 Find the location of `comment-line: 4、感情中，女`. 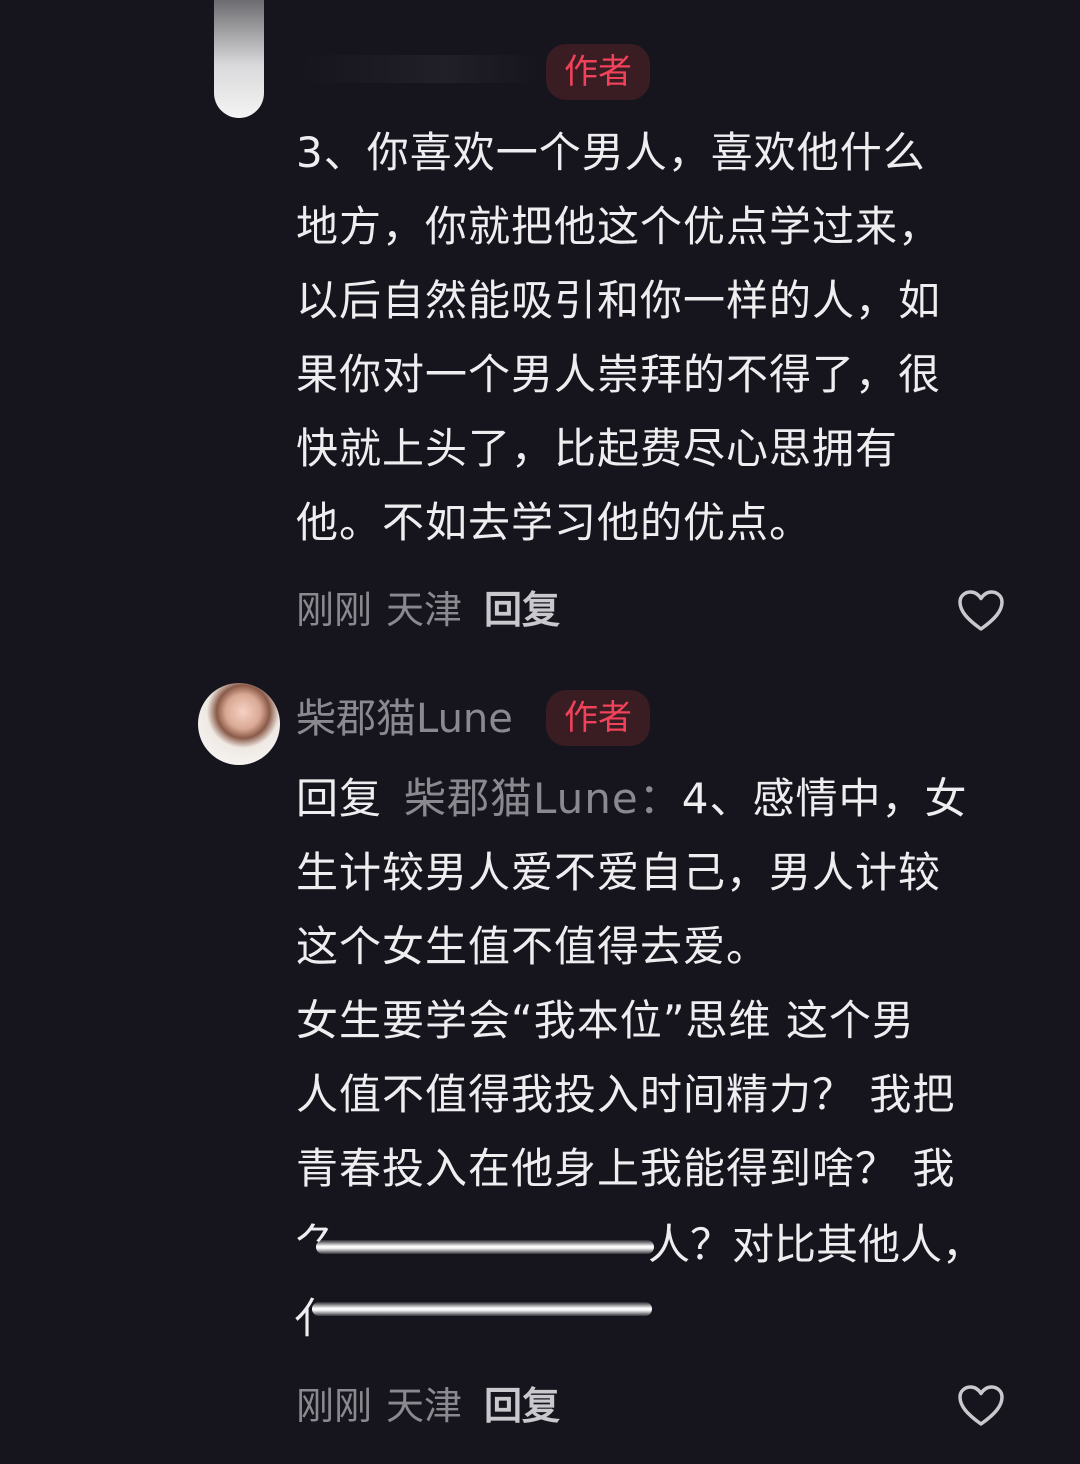

comment-line: 4、感情中，女 is located at coordinates (824, 798).